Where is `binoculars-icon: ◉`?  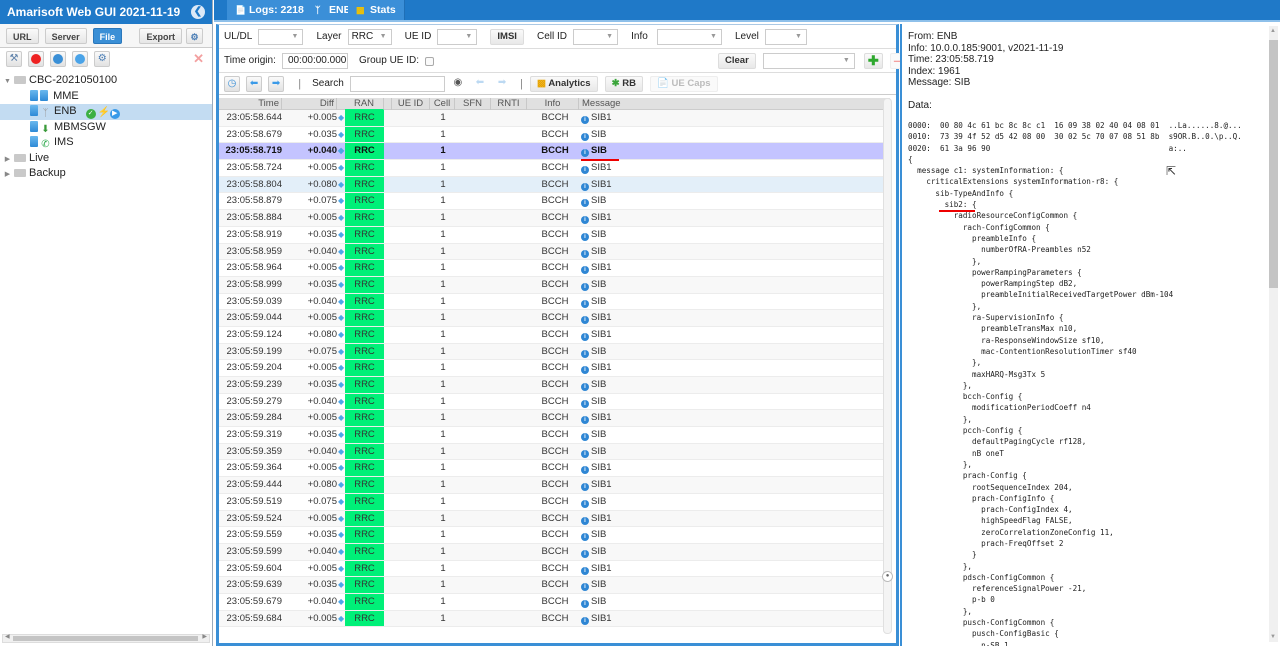
binoculars-icon: ◉ is located at coordinates (458, 84).